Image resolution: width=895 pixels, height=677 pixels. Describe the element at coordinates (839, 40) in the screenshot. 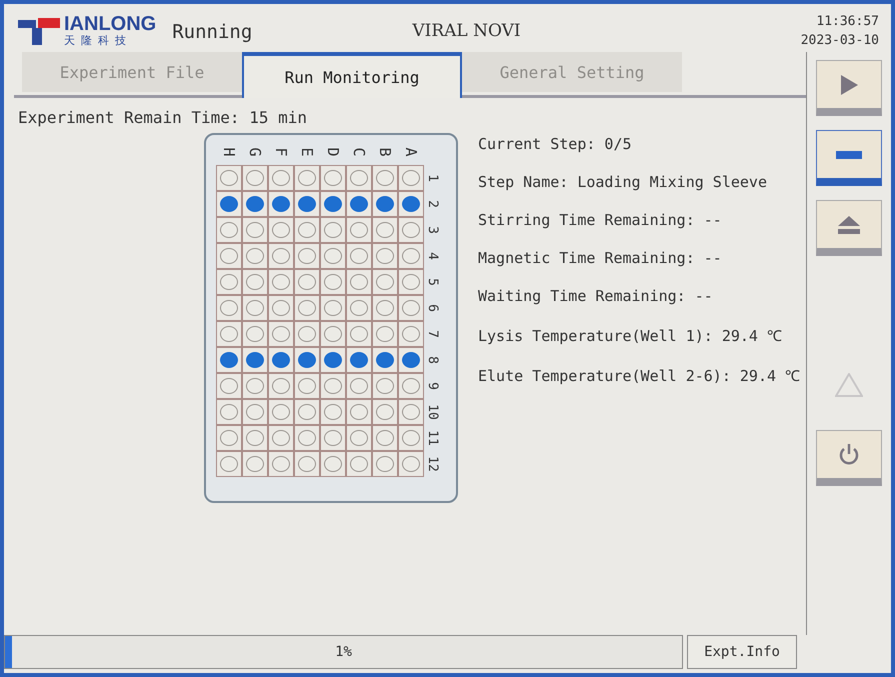

I see `clock-date: 2023-03-10` at that location.